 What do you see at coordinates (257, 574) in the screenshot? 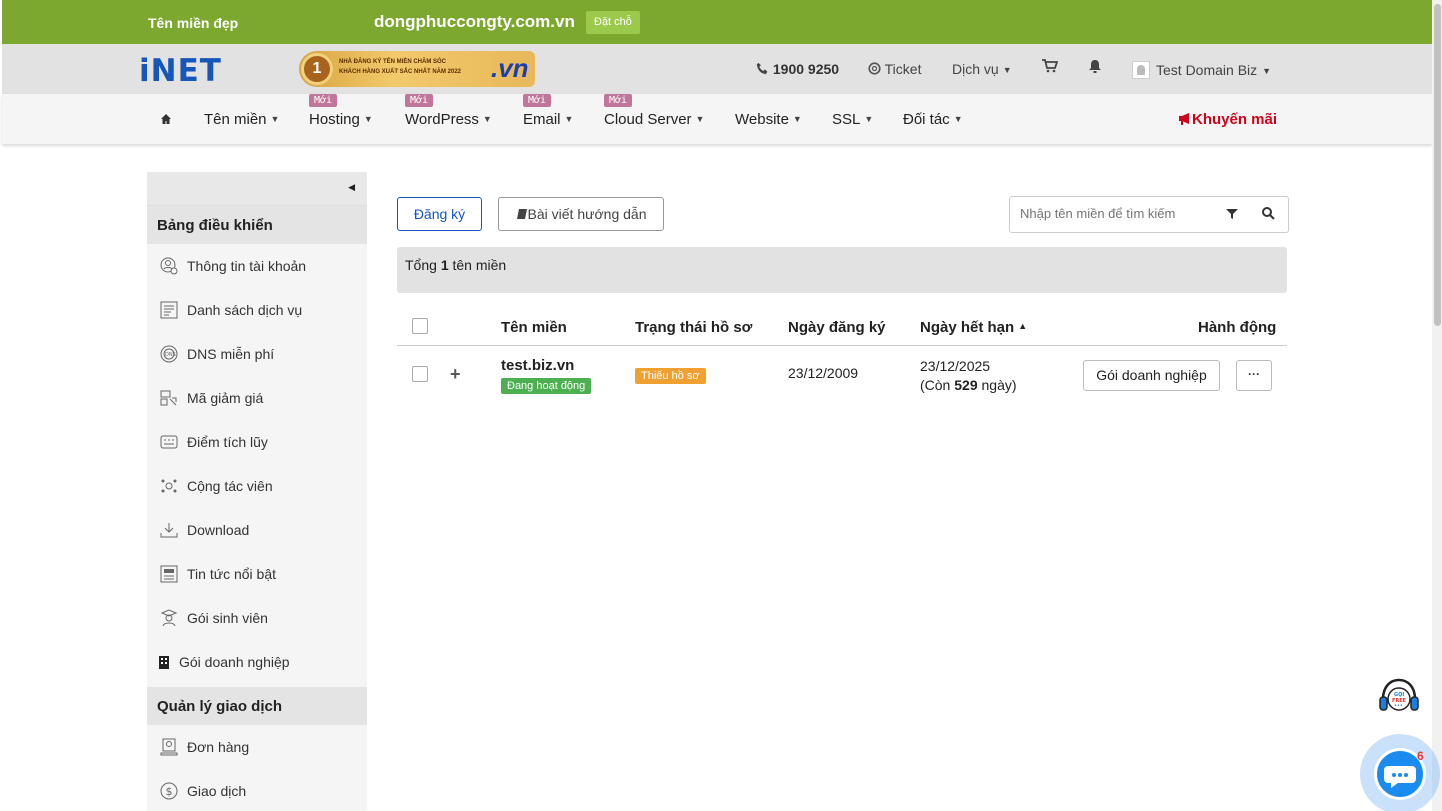
I see `sidebar-item-news: Tin tức nổi bật` at bounding box center [257, 574].